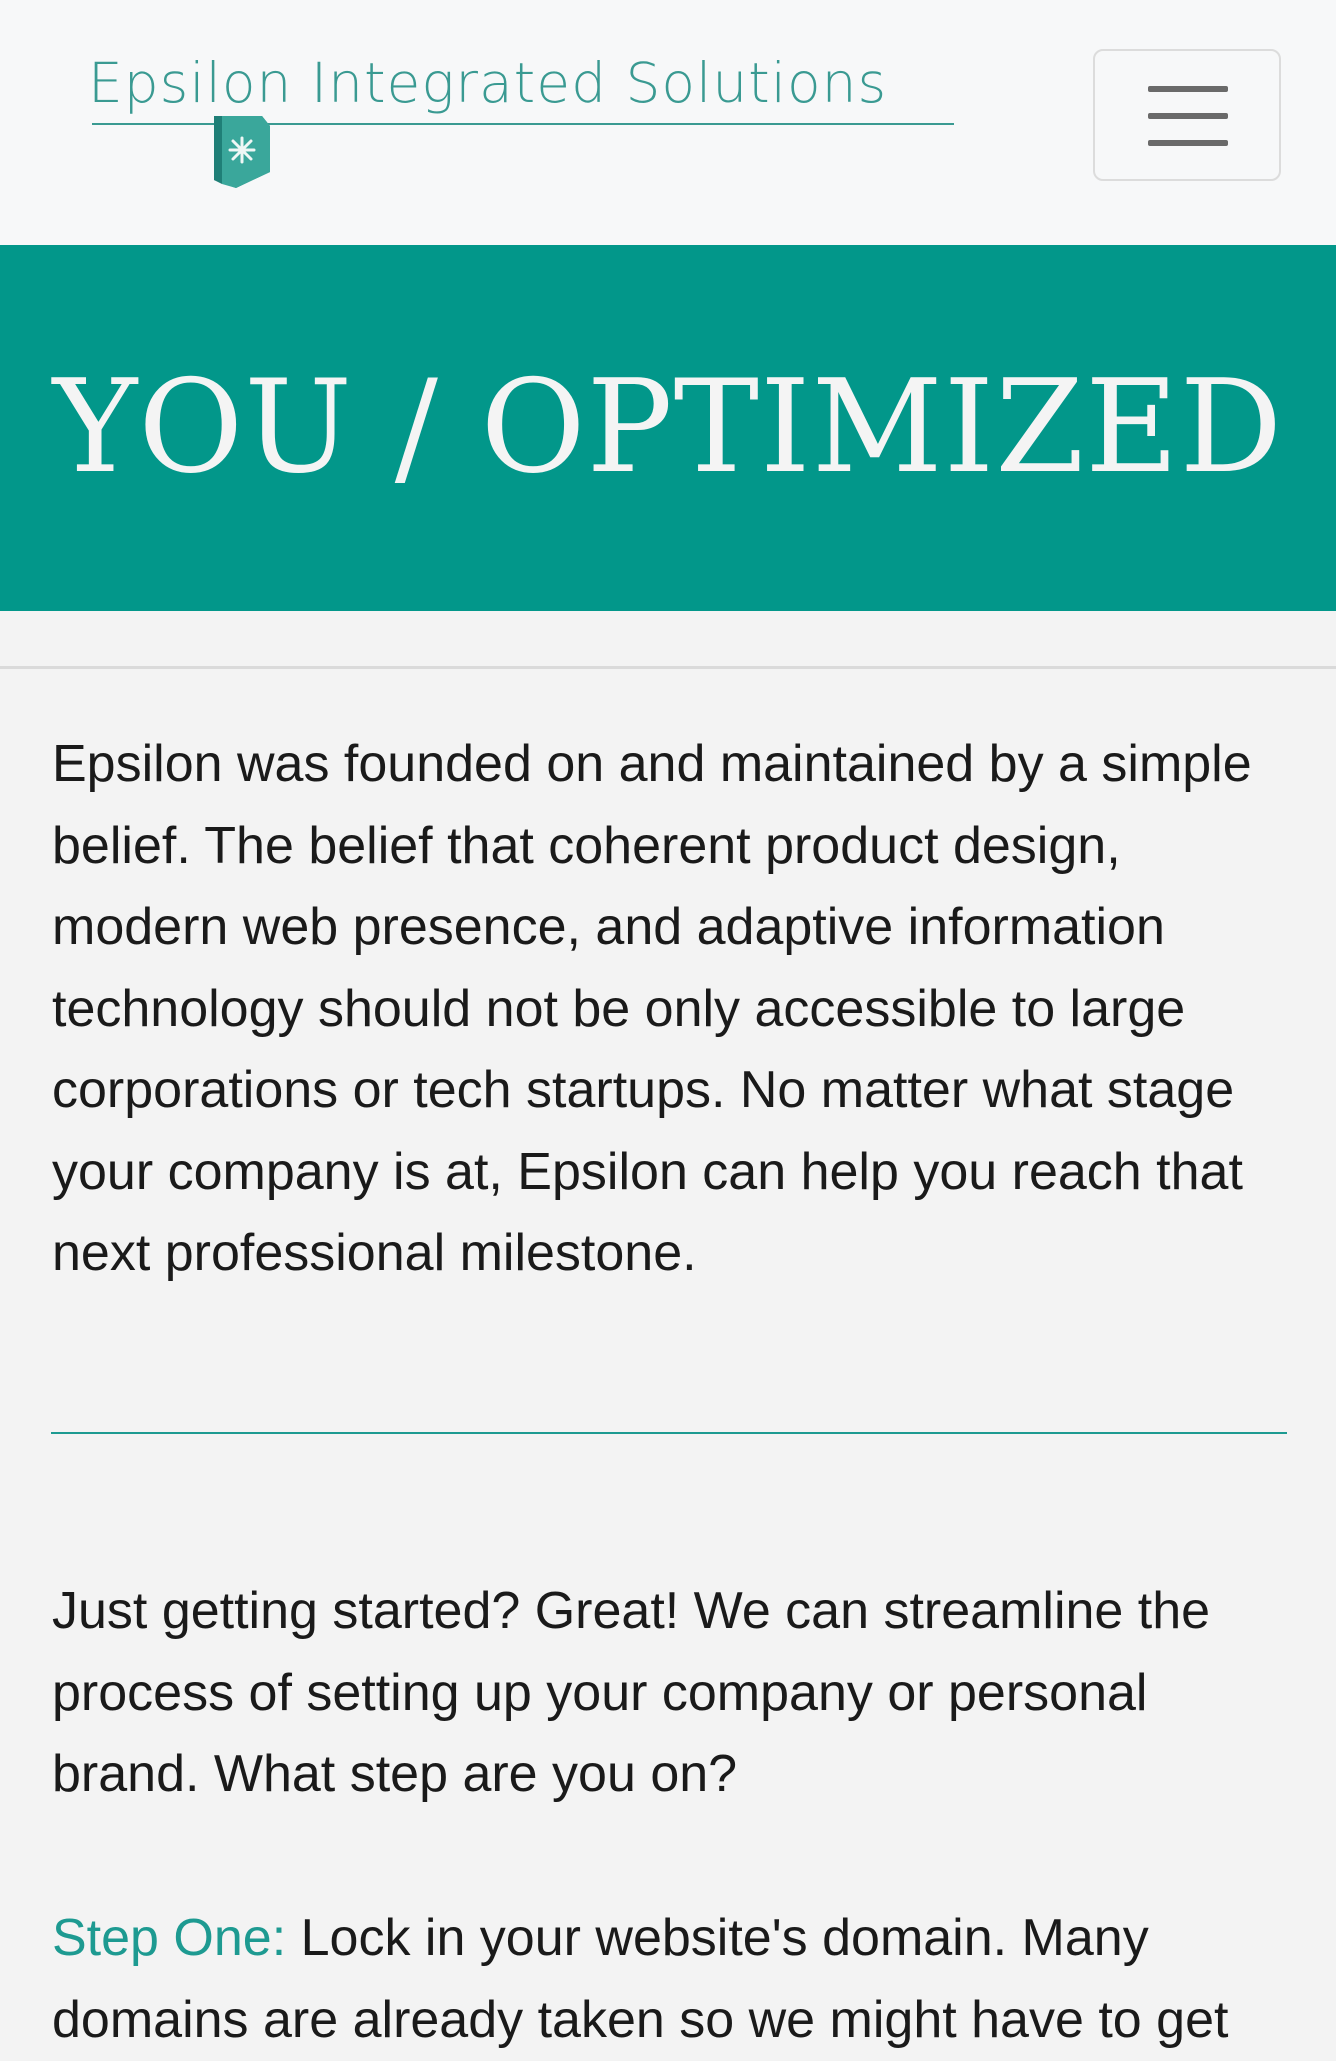 The height and width of the screenshot is (2061, 1336). I want to click on brand-link: Epsilon Integrated Solutions, so click(521, 123).